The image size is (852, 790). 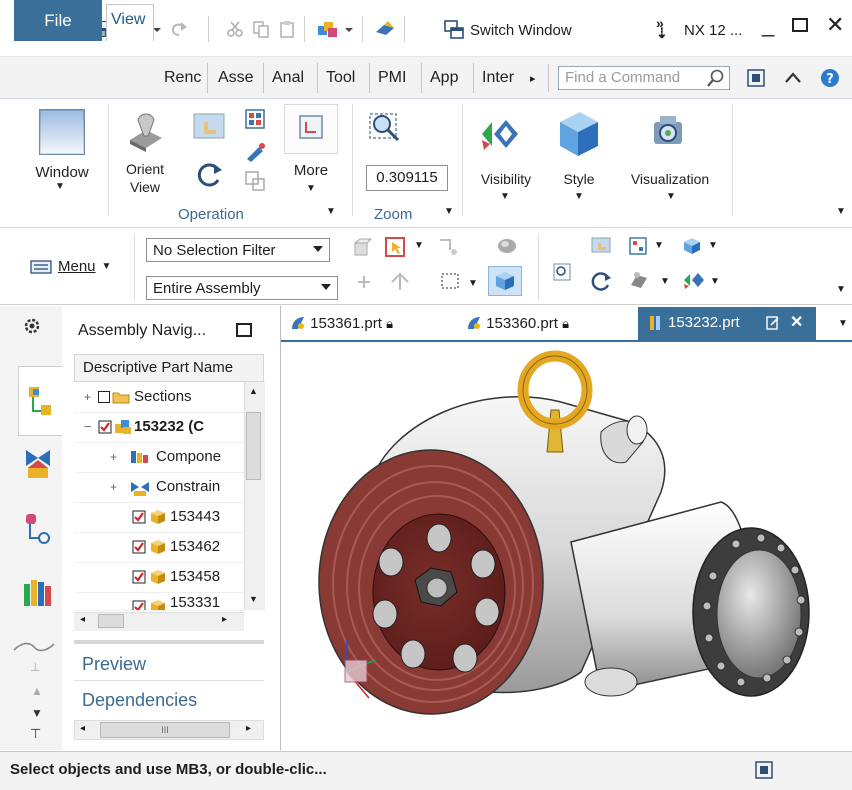 I want to click on tab-application: App, so click(x=450, y=78).